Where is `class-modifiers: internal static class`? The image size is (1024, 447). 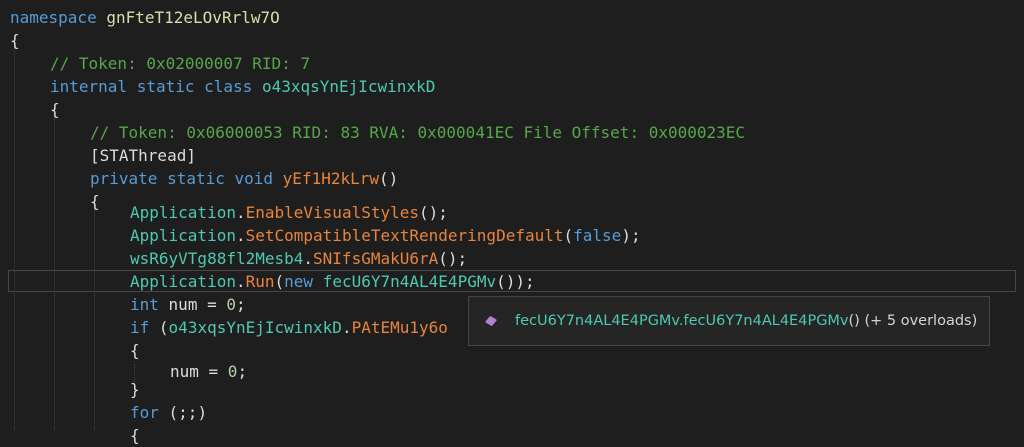
class-modifiers: internal static class is located at coordinates (151, 86).